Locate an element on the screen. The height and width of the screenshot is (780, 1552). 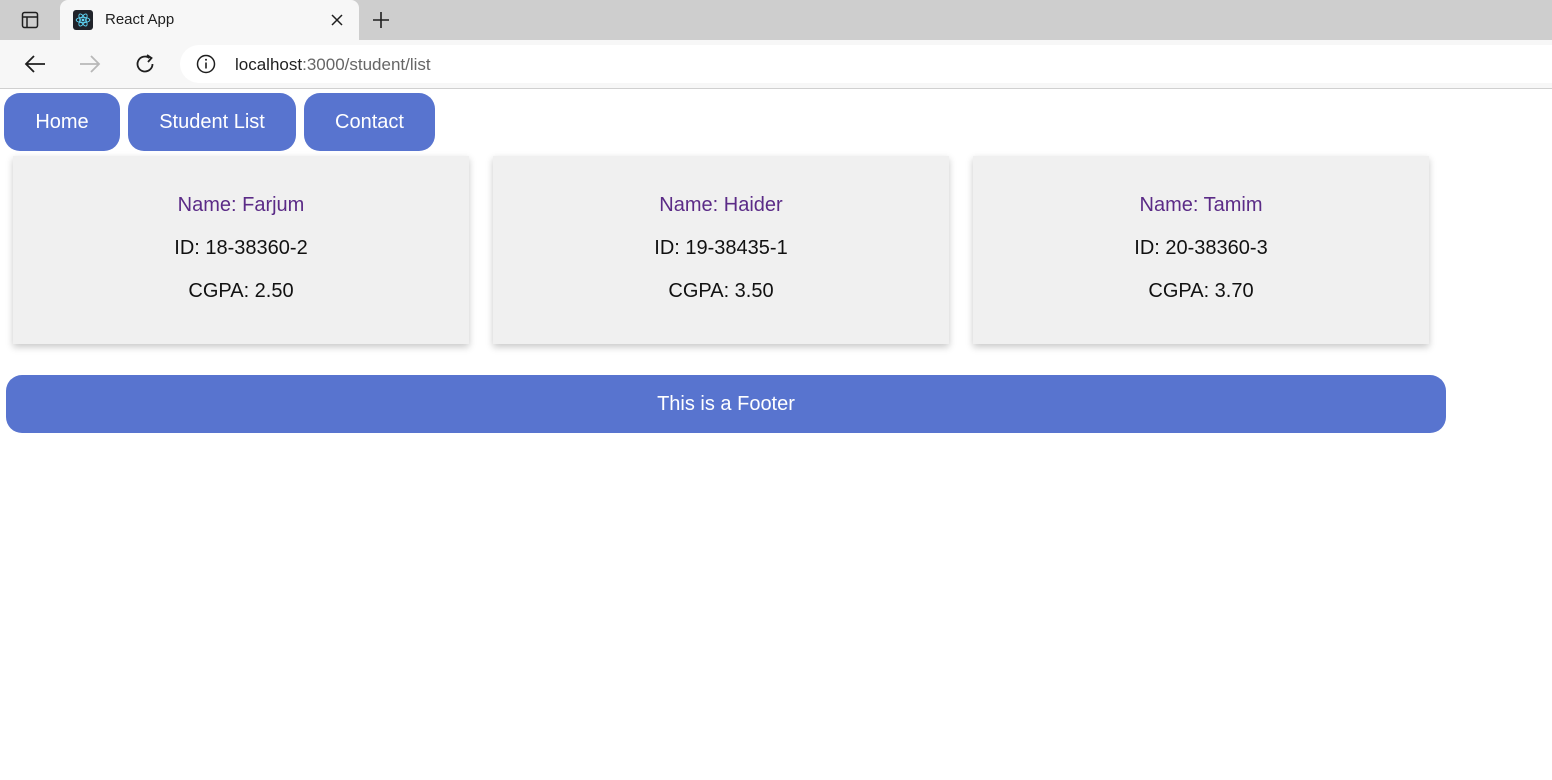
student-card: Name: Tamim ID: 20-38360-3 CGPA: 3.70 is located at coordinates (1201, 250).